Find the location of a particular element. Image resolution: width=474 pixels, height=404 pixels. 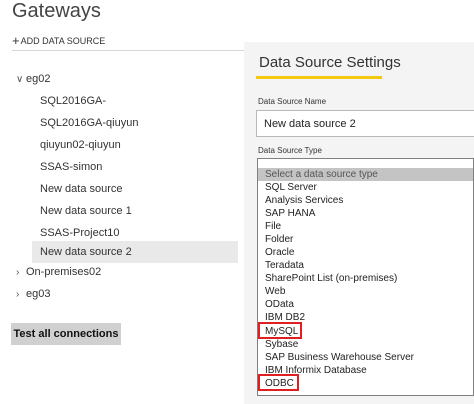

type-option: Sybase is located at coordinates (365, 344).